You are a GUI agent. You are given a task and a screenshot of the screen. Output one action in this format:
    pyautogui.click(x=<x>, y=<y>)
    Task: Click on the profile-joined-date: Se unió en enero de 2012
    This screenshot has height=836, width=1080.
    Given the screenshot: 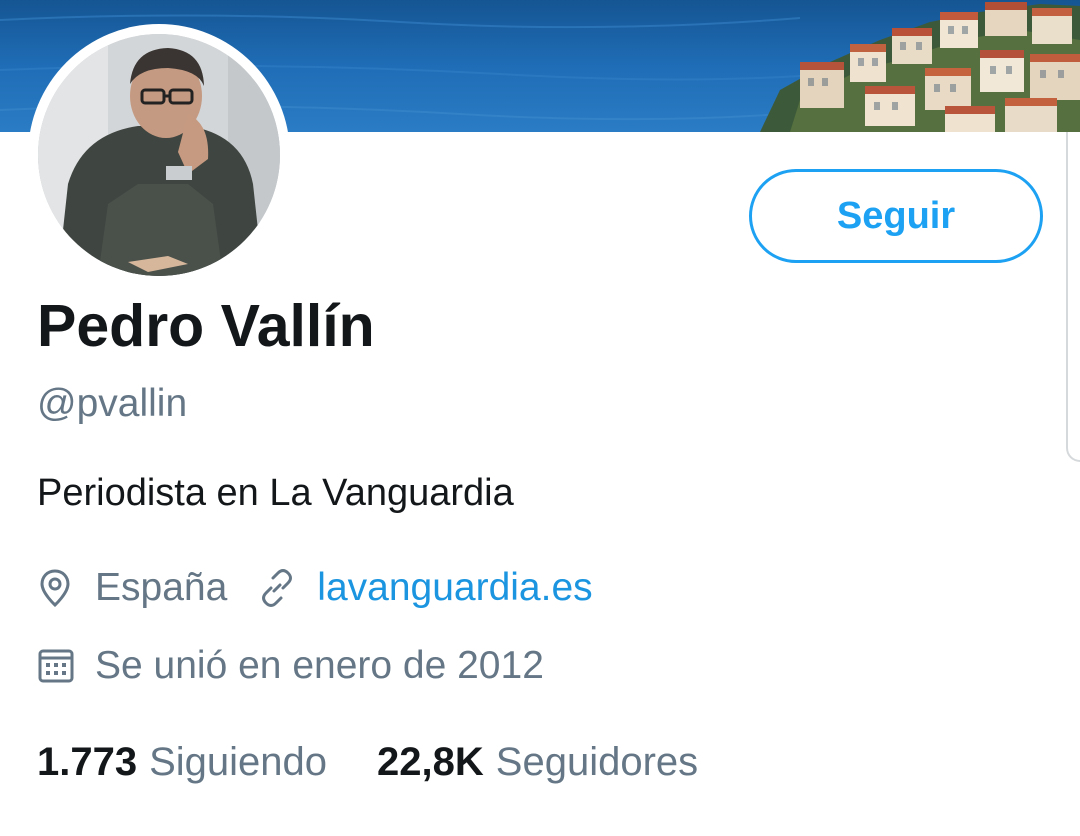 What is the action you would take?
    pyautogui.click(x=319, y=665)
    